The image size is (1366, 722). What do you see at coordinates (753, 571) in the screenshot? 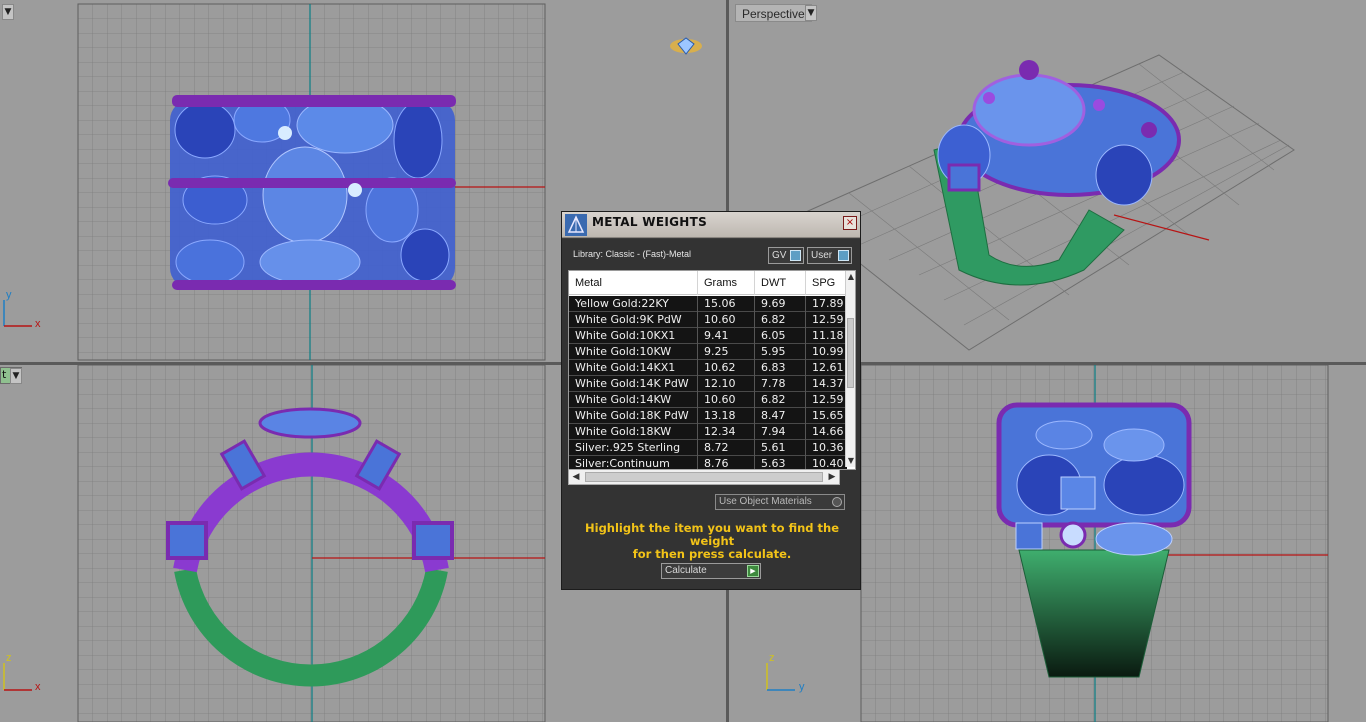
I see `play-icon: ▶` at bounding box center [753, 571].